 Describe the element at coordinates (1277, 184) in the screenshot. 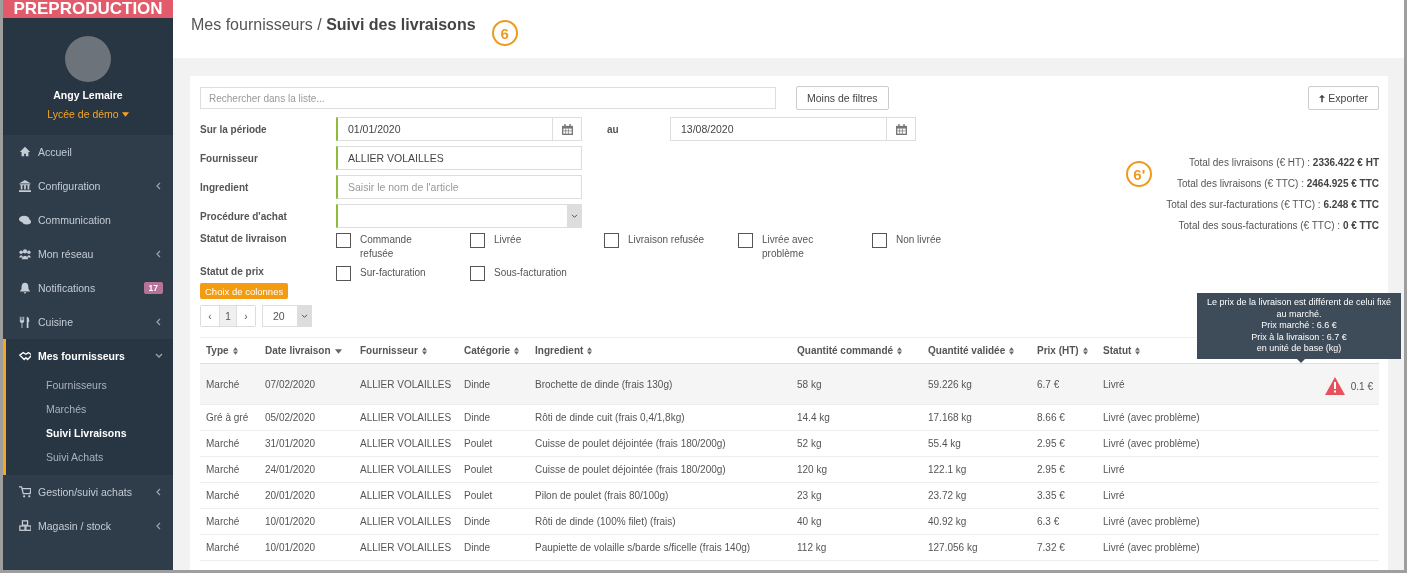

I see `total-line: Total des livraisons (€ TTC) : 2464.925 € TTC` at that location.